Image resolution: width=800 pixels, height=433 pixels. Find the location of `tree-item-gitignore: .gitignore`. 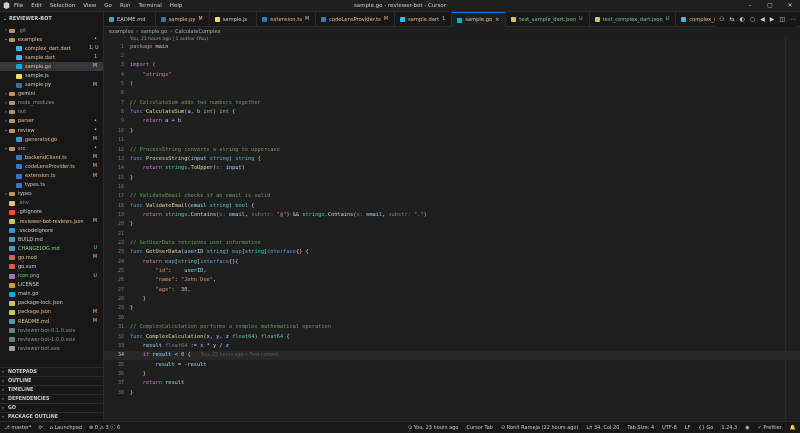

tree-item-gitignore: .gitignore is located at coordinates (51, 212).